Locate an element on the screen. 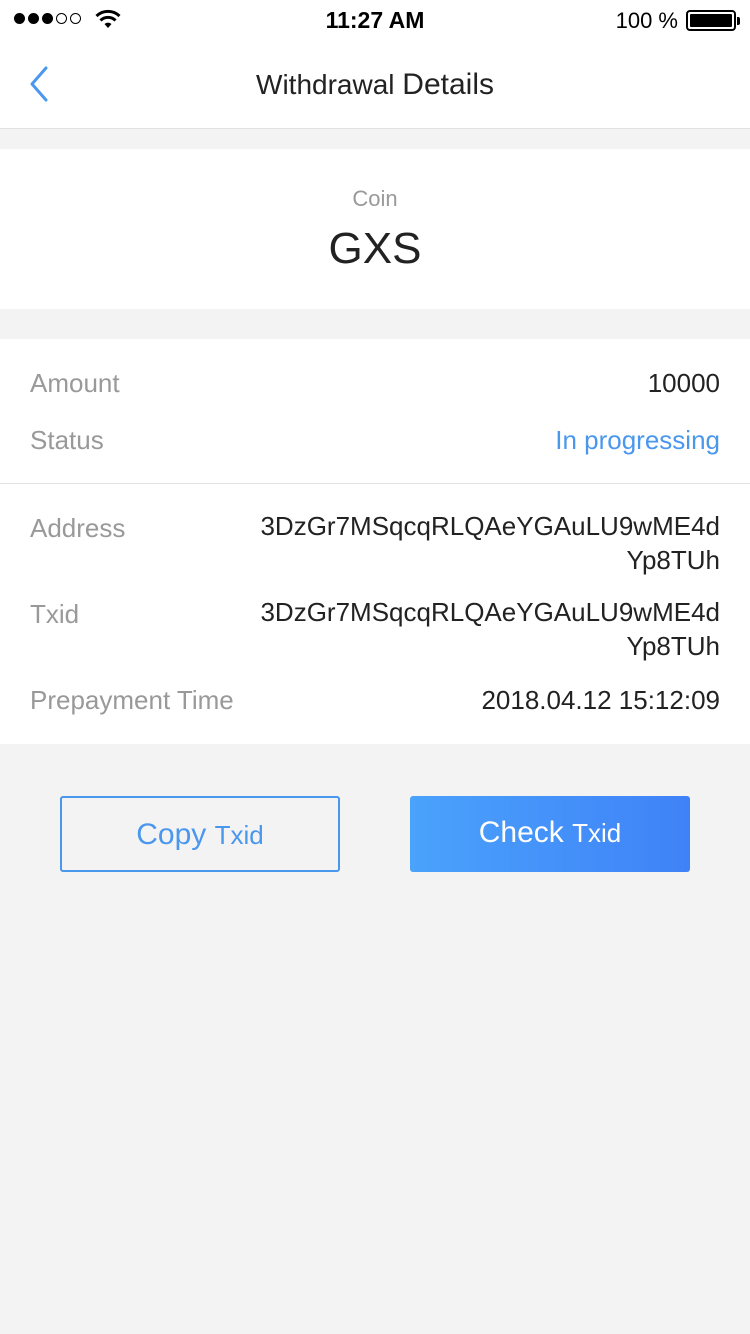 The width and height of the screenshot is (750, 1334). amount-label: Amount is located at coordinates (75, 383).